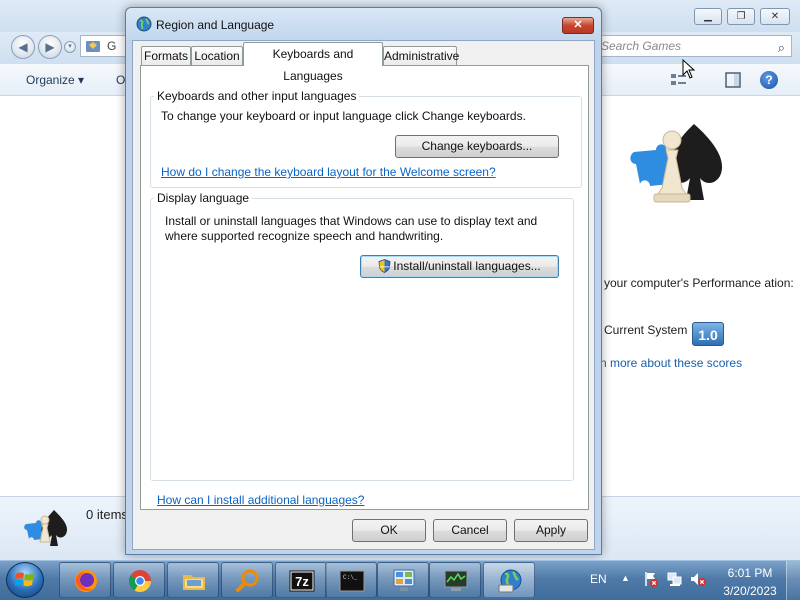 The width and height of the screenshot is (800, 600). I want to click on taskbar-file-explorer, so click(193, 580).